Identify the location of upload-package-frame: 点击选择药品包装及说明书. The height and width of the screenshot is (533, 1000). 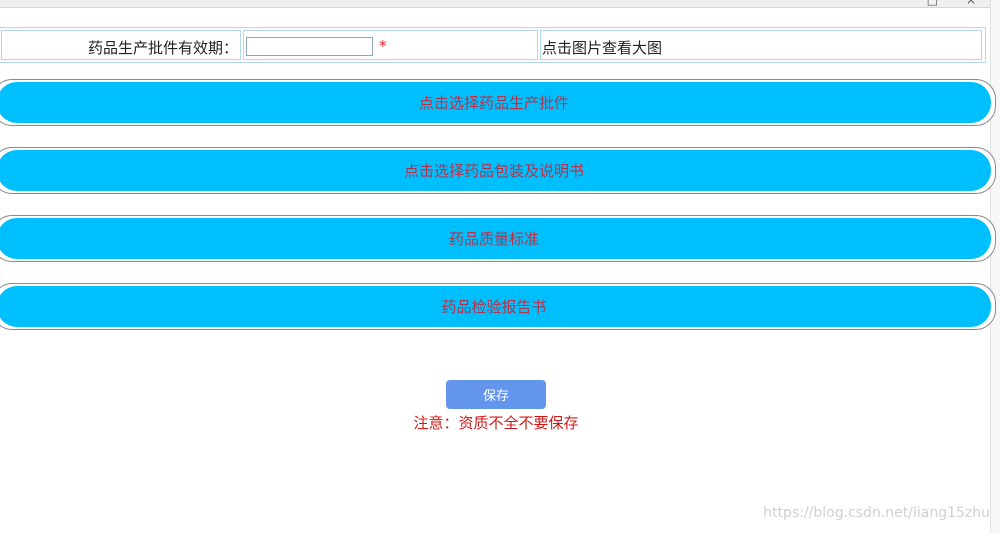
(498, 170).